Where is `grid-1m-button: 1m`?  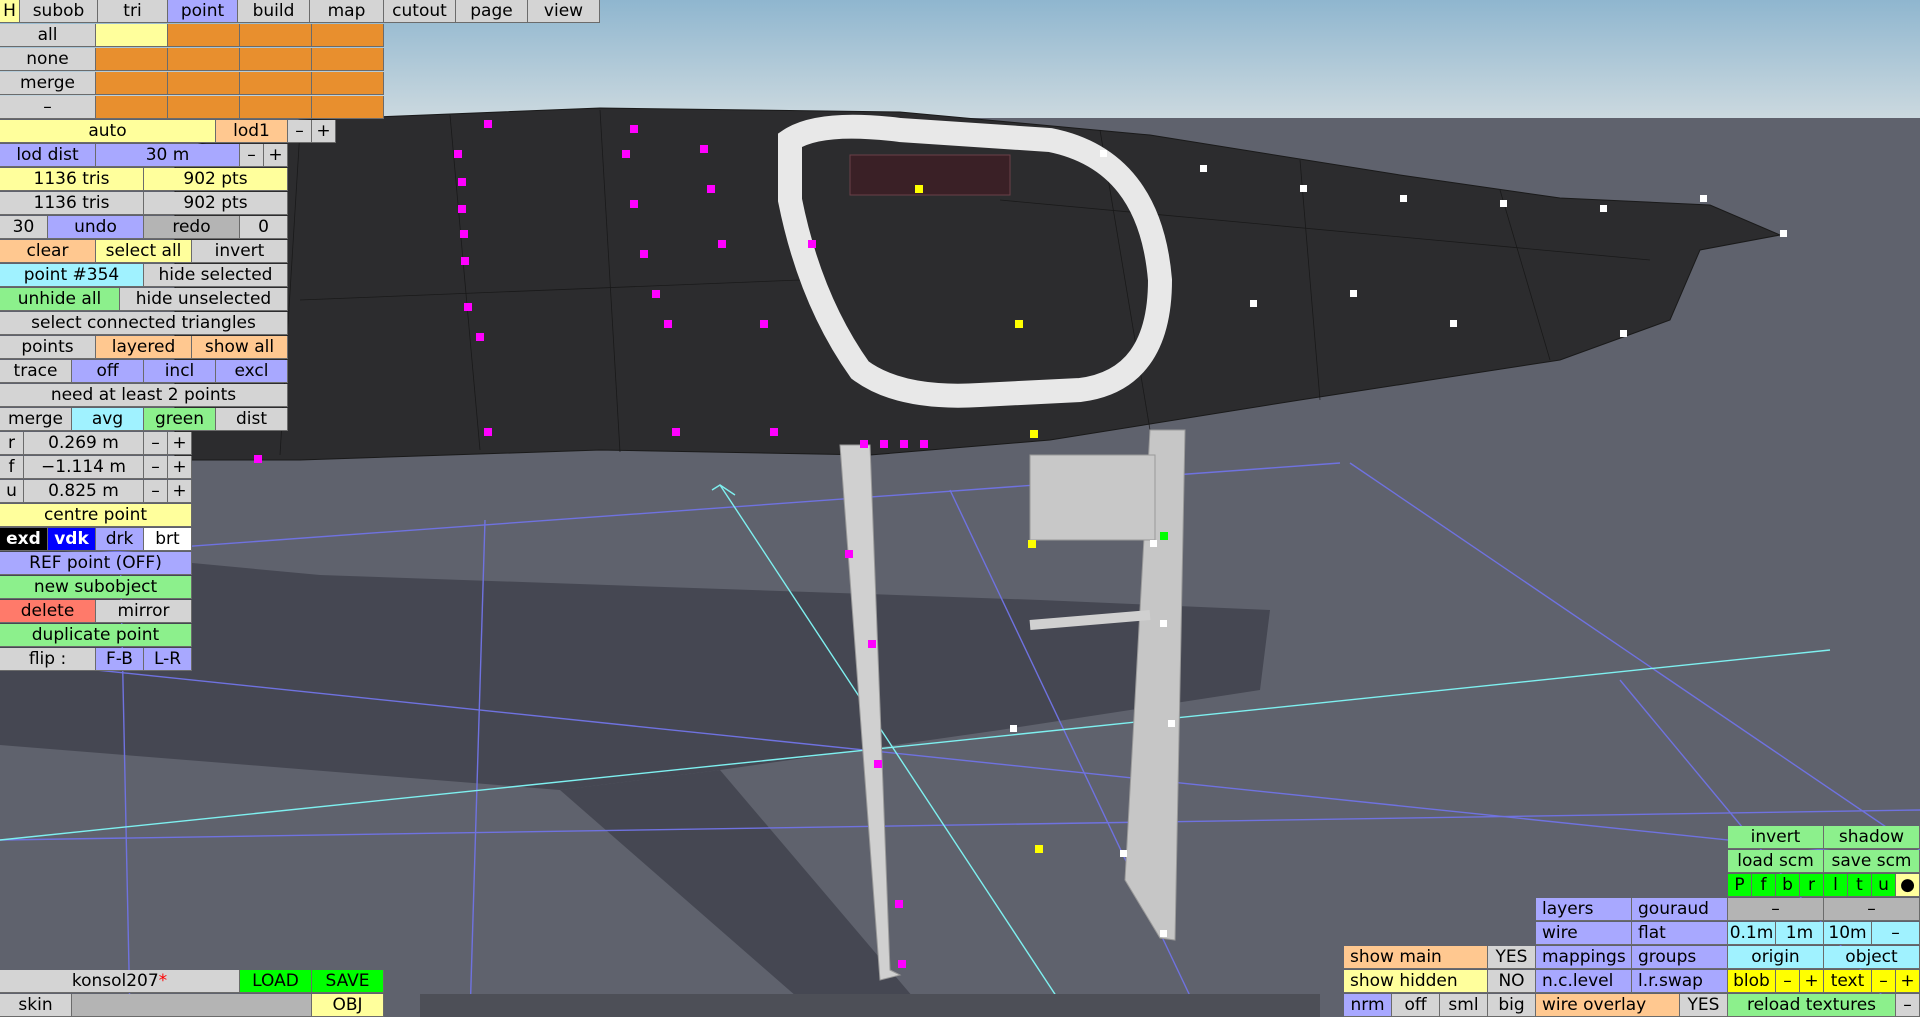
grid-1m-button: 1m is located at coordinates (1800, 933).